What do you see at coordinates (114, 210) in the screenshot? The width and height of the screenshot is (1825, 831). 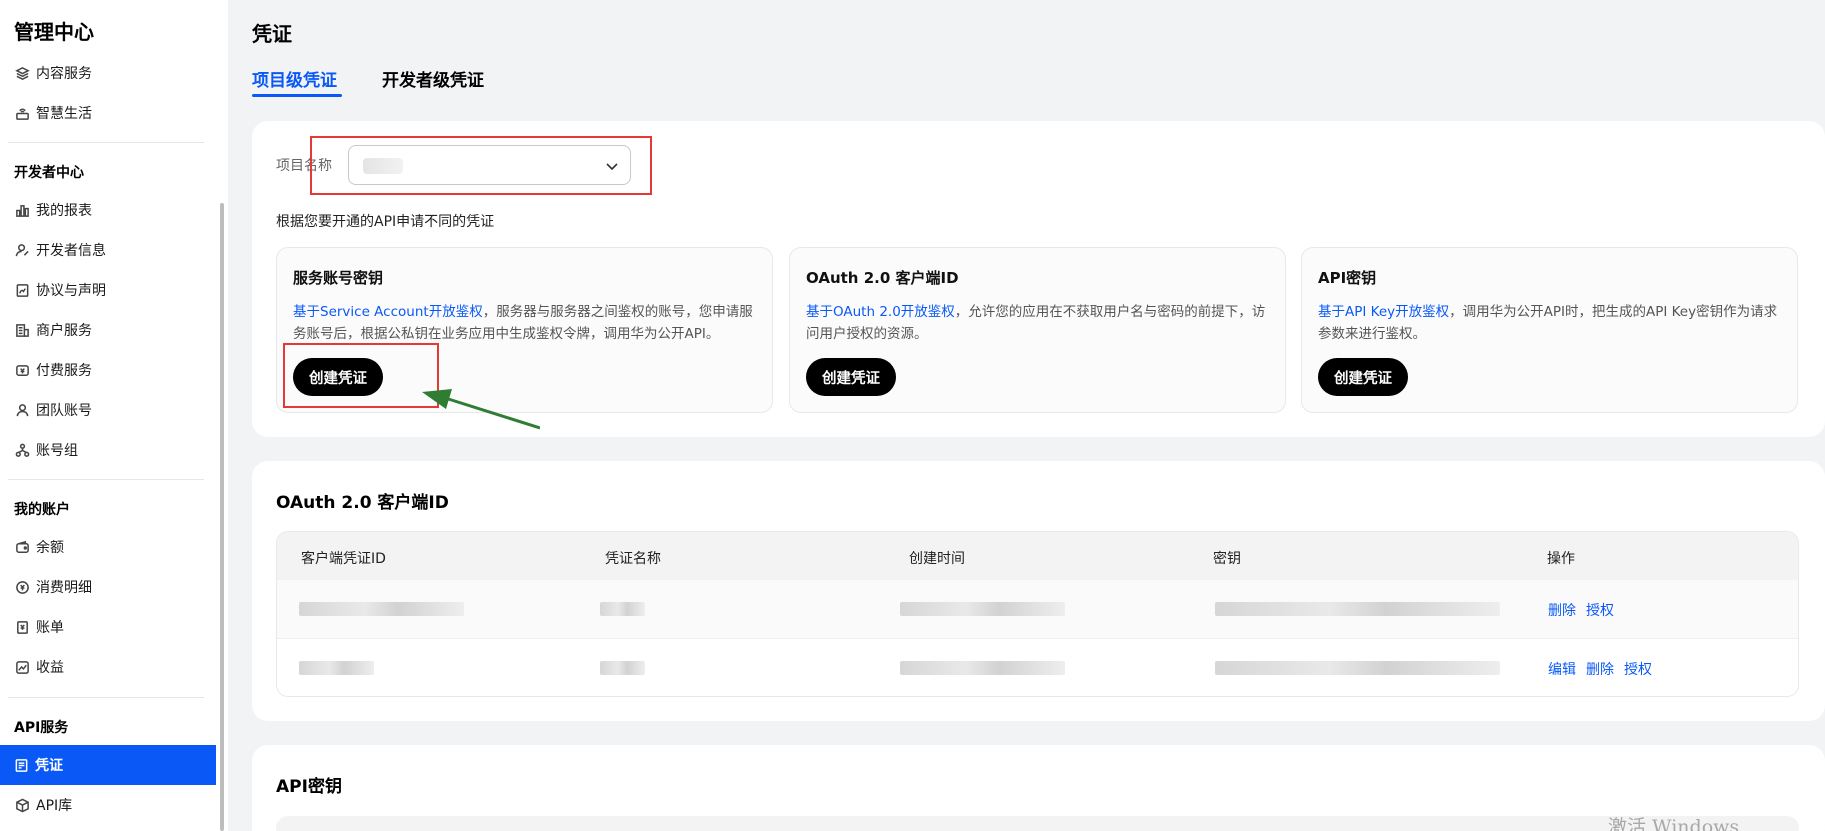 I see `sidebar-item-reports: 我的报表` at bounding box center [114, 210].